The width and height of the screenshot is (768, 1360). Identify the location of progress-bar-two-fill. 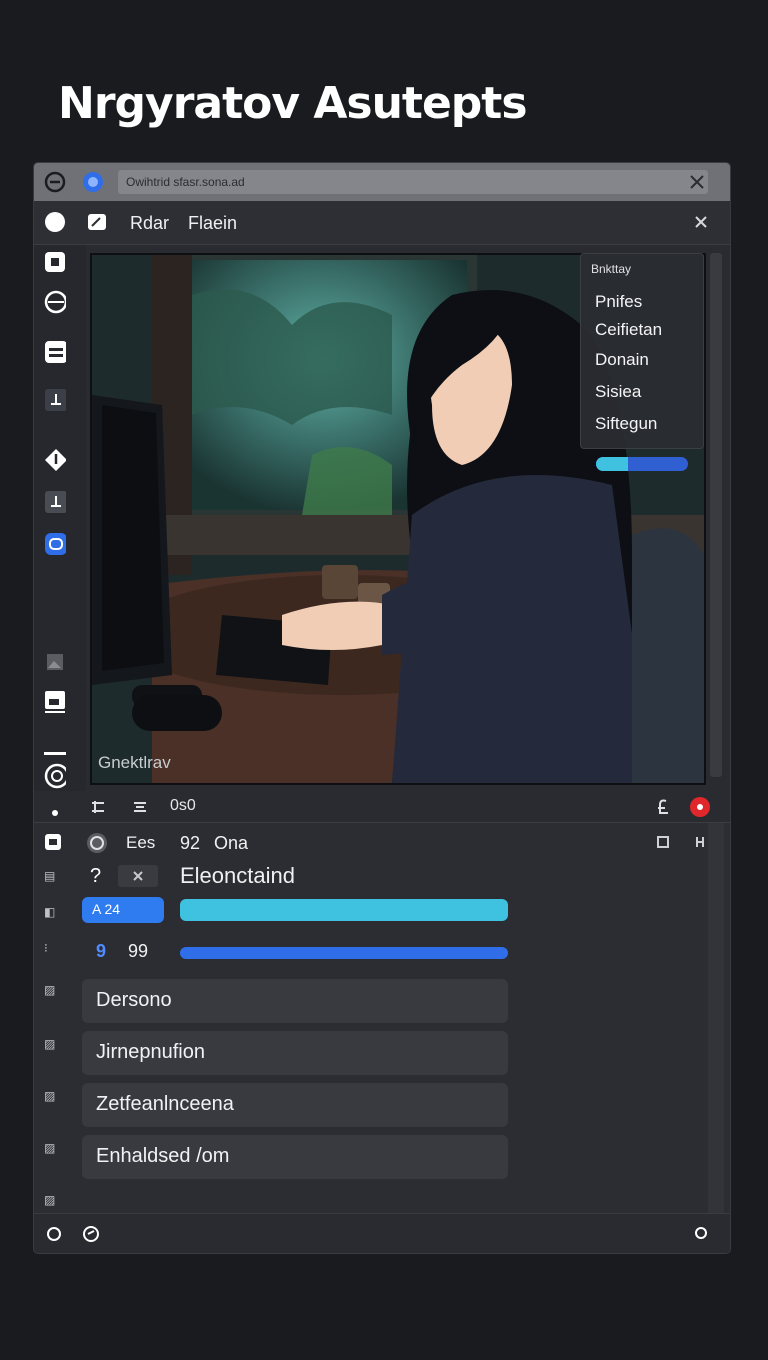
(344, 953).